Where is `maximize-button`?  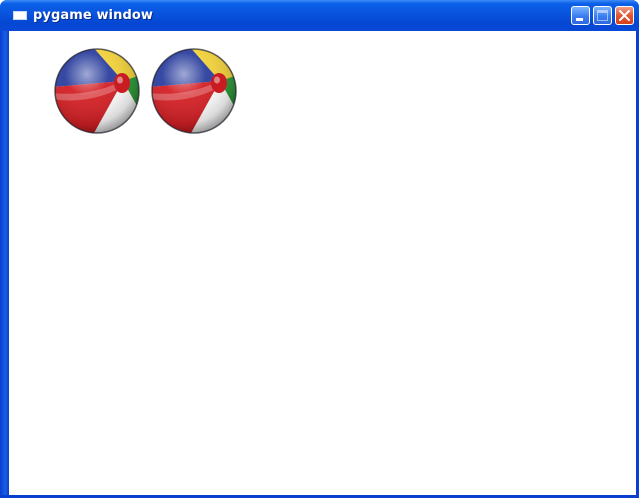
maximize-button is located at coordinates (602, 15).